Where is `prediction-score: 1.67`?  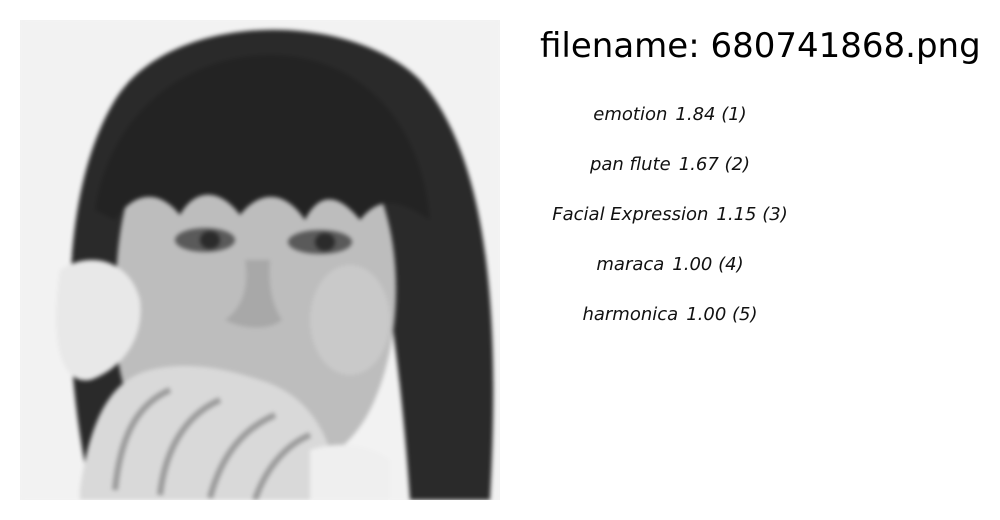 prediction-score: 1.67 is located at coordinates (698, 164).